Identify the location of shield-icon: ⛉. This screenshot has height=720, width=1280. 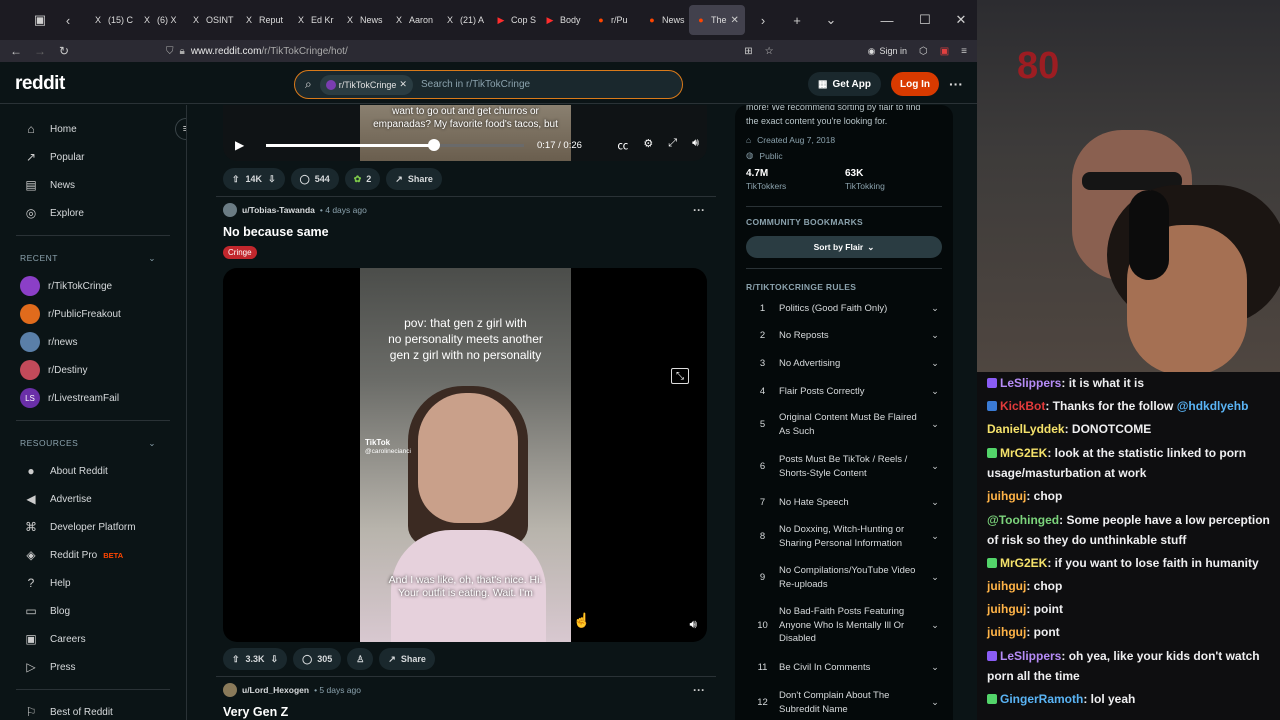
(170, 51).